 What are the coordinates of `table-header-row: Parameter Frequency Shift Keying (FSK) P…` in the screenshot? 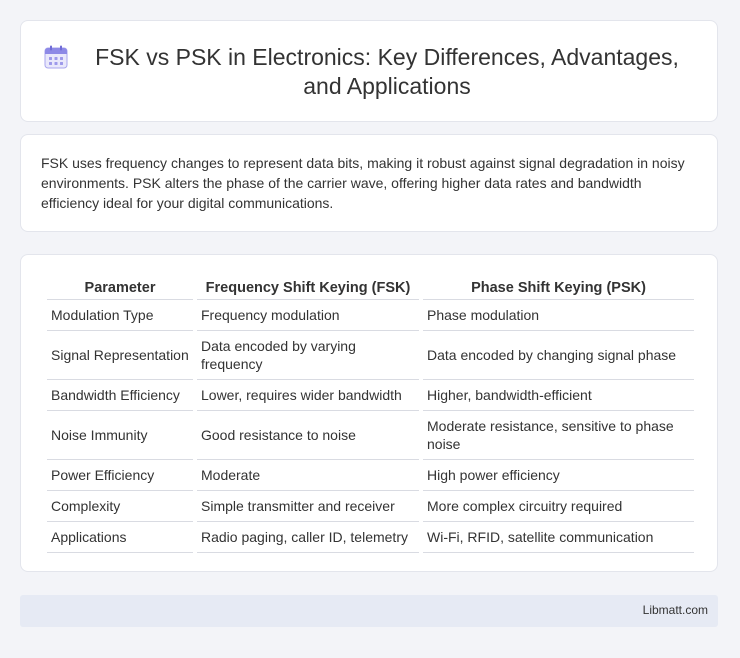 It's located at (370, 287).